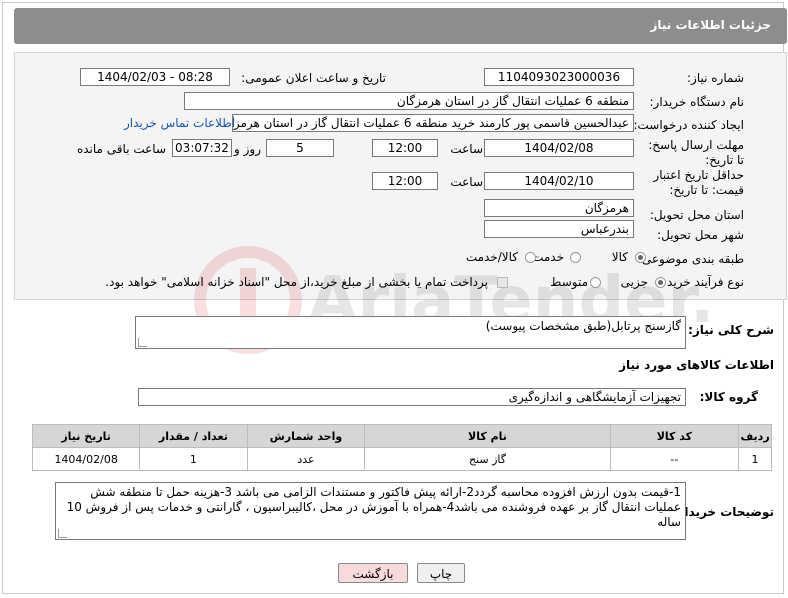 This screenshot has width=788, height=598. Describe the element at coordinates (690, 259) in the screenshot. I see `category-label: طبقه بندی موضوعی:` at that location.